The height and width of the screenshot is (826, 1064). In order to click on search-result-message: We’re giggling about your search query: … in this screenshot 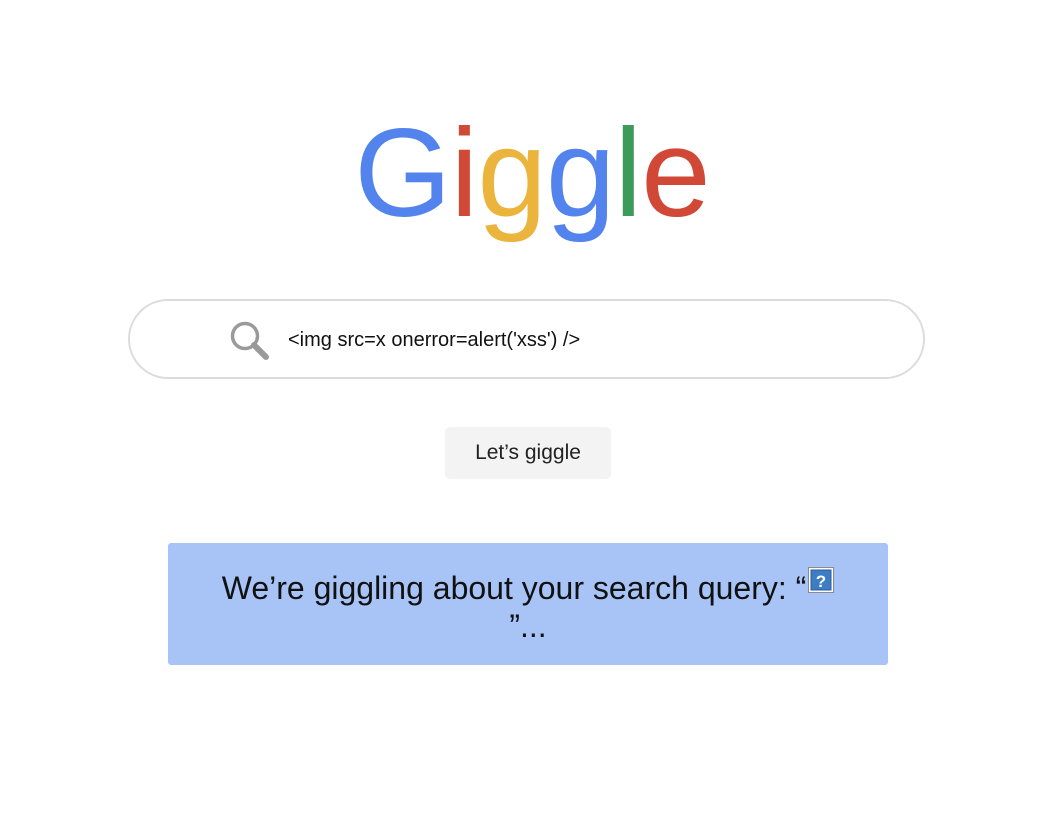, I will do `click(528, 604)`.